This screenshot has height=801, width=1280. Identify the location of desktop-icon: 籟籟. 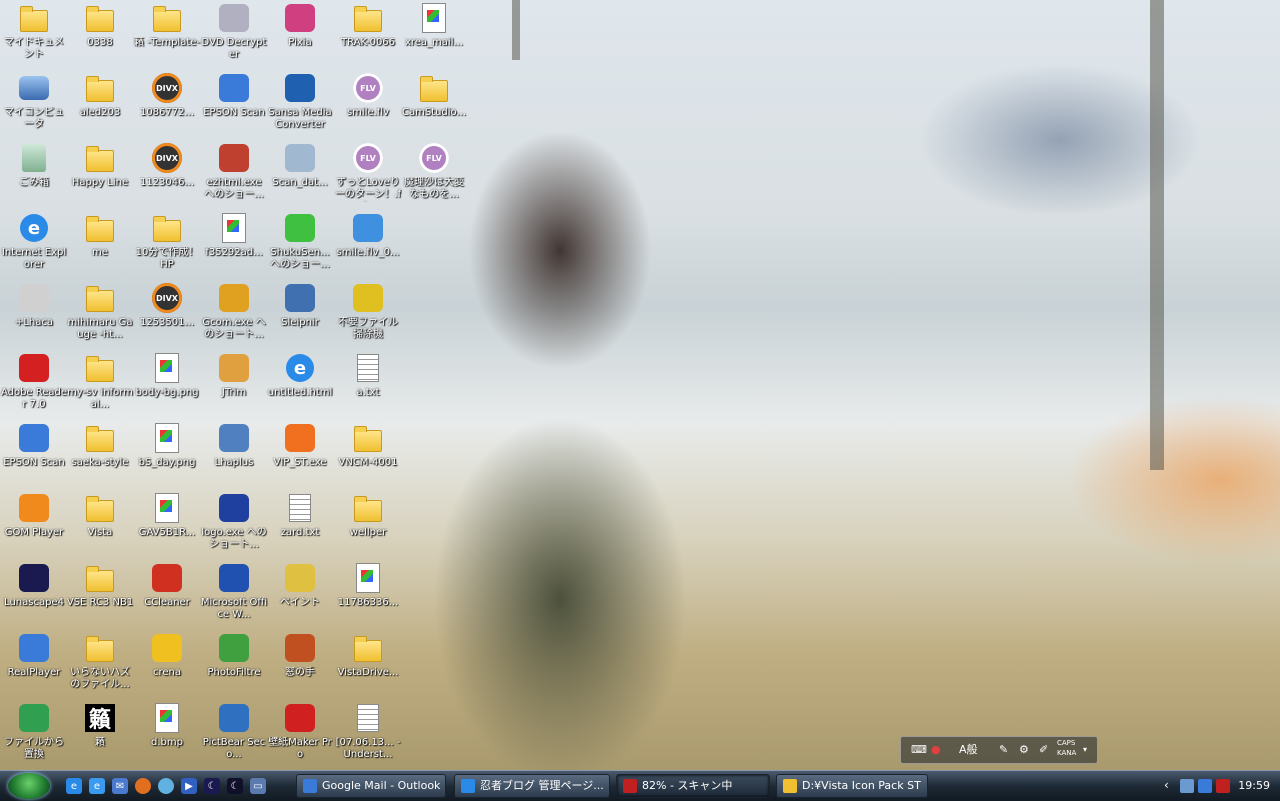
(100, 735).